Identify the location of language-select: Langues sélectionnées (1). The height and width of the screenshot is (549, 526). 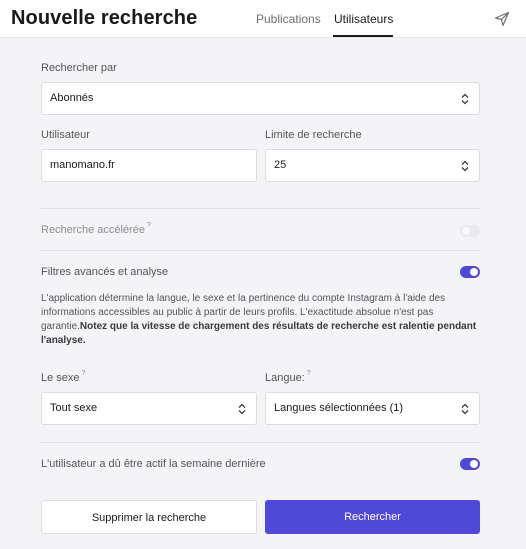
(372, 408).